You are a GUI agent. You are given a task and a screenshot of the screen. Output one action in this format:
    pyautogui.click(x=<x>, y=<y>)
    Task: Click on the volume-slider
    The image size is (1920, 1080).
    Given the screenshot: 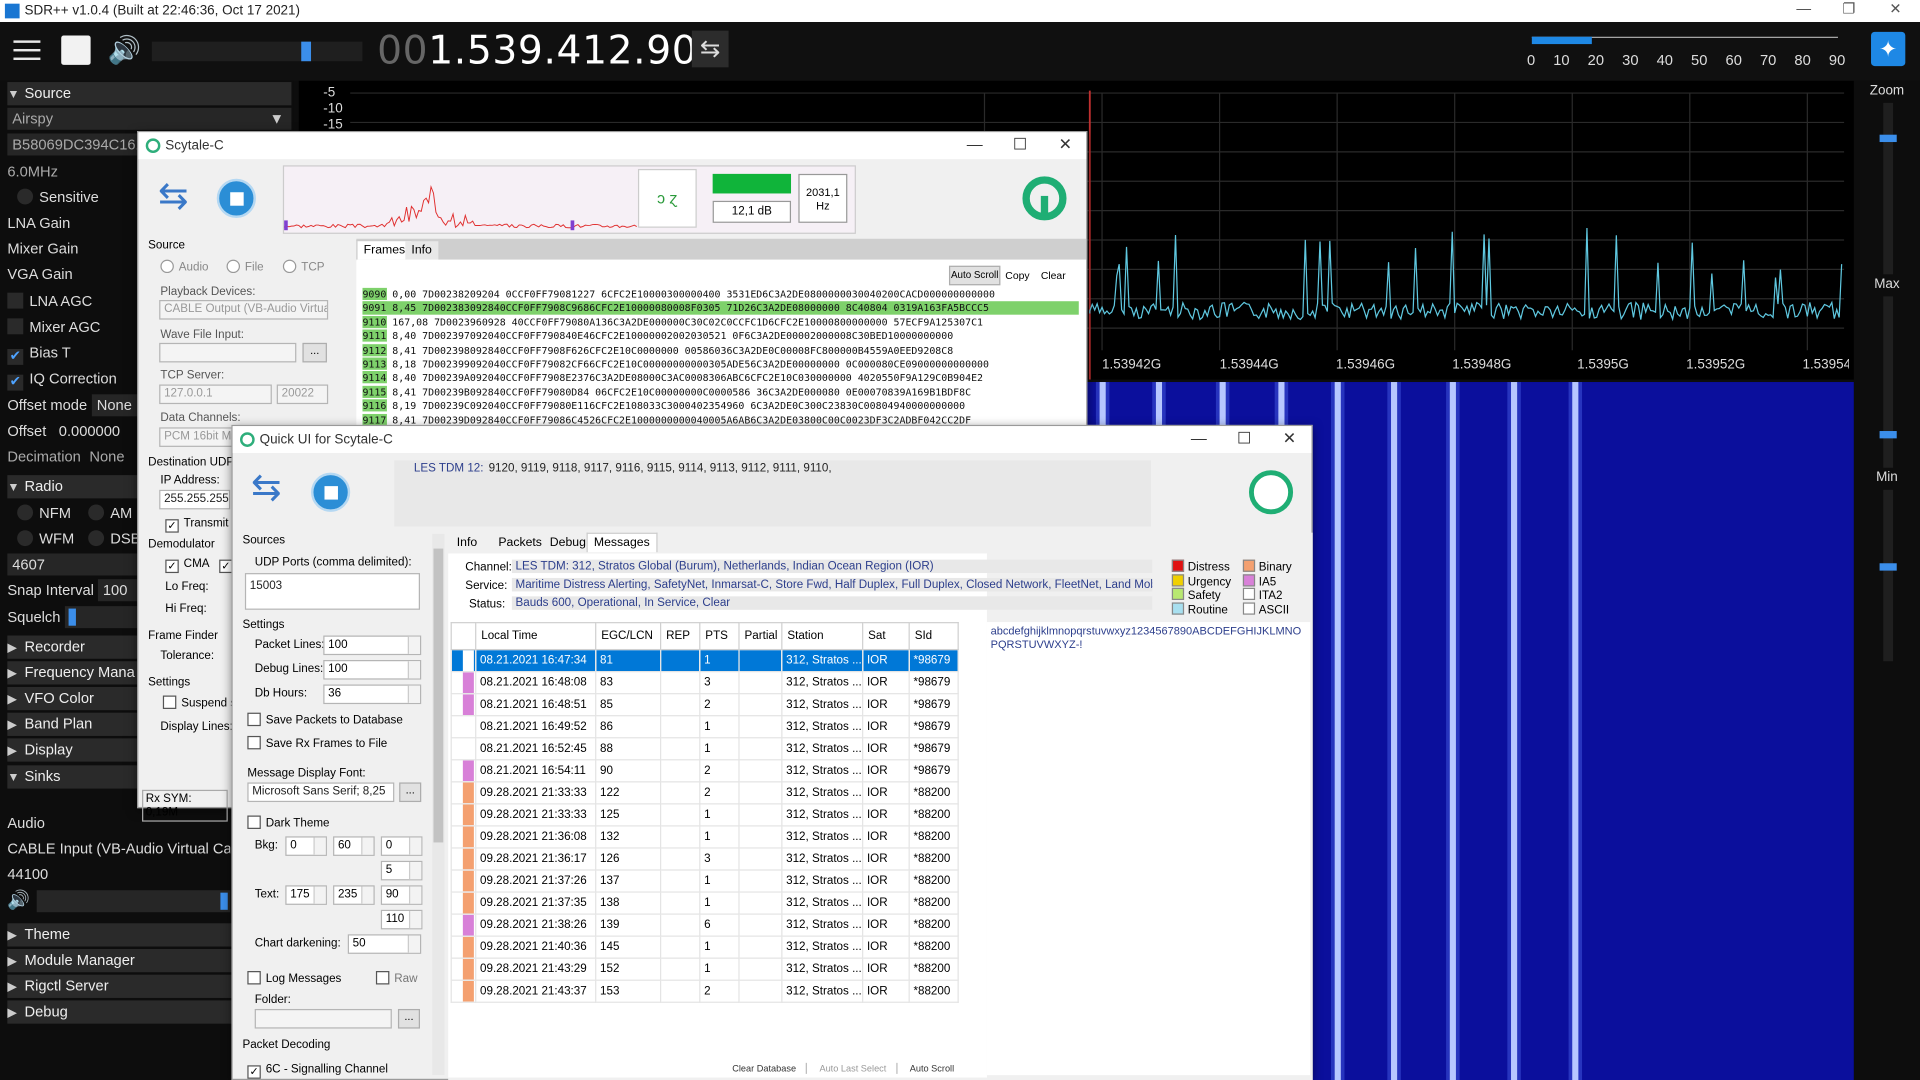 What is the action you would take?
    pyautogui.click(x=257, y=51)
    